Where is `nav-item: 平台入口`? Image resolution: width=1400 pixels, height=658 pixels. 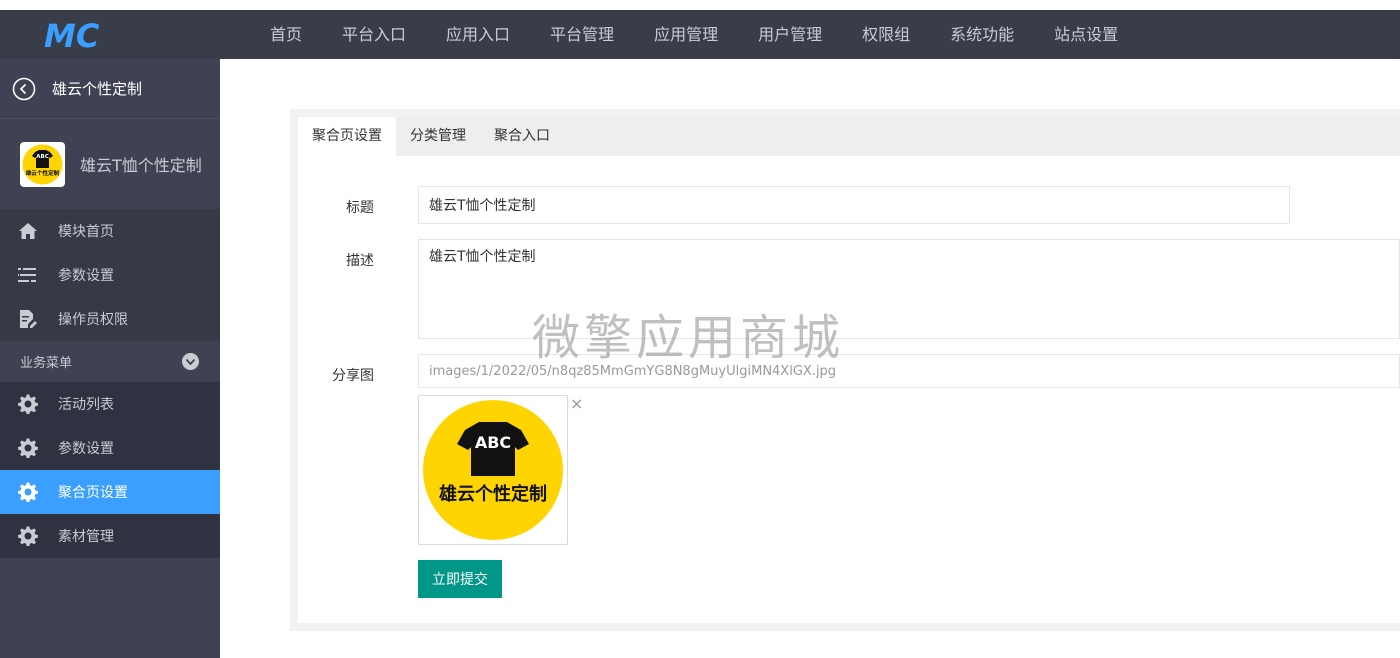 nav-item: 平台入口 is located at coordinates (374, 34).